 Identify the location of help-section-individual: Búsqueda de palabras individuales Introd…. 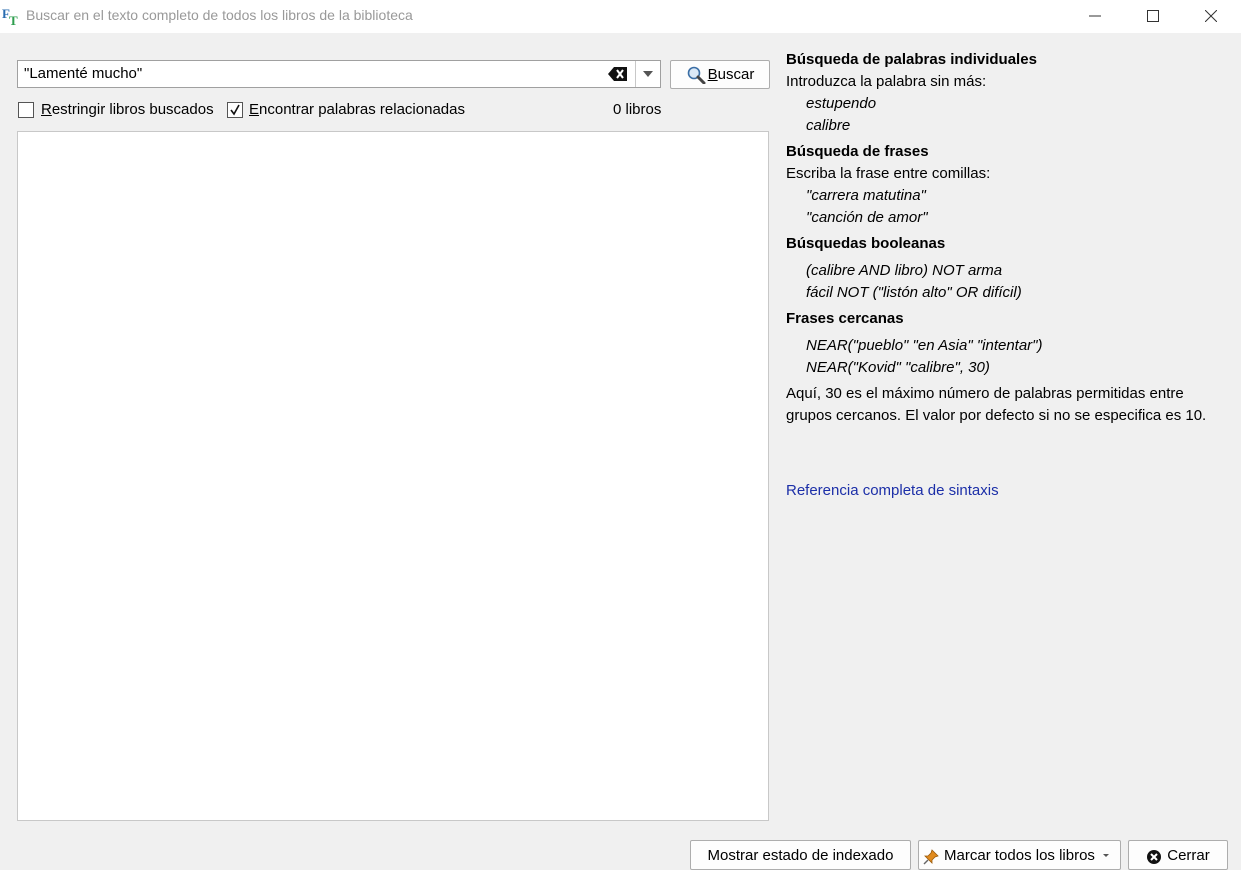
(1006, 93).